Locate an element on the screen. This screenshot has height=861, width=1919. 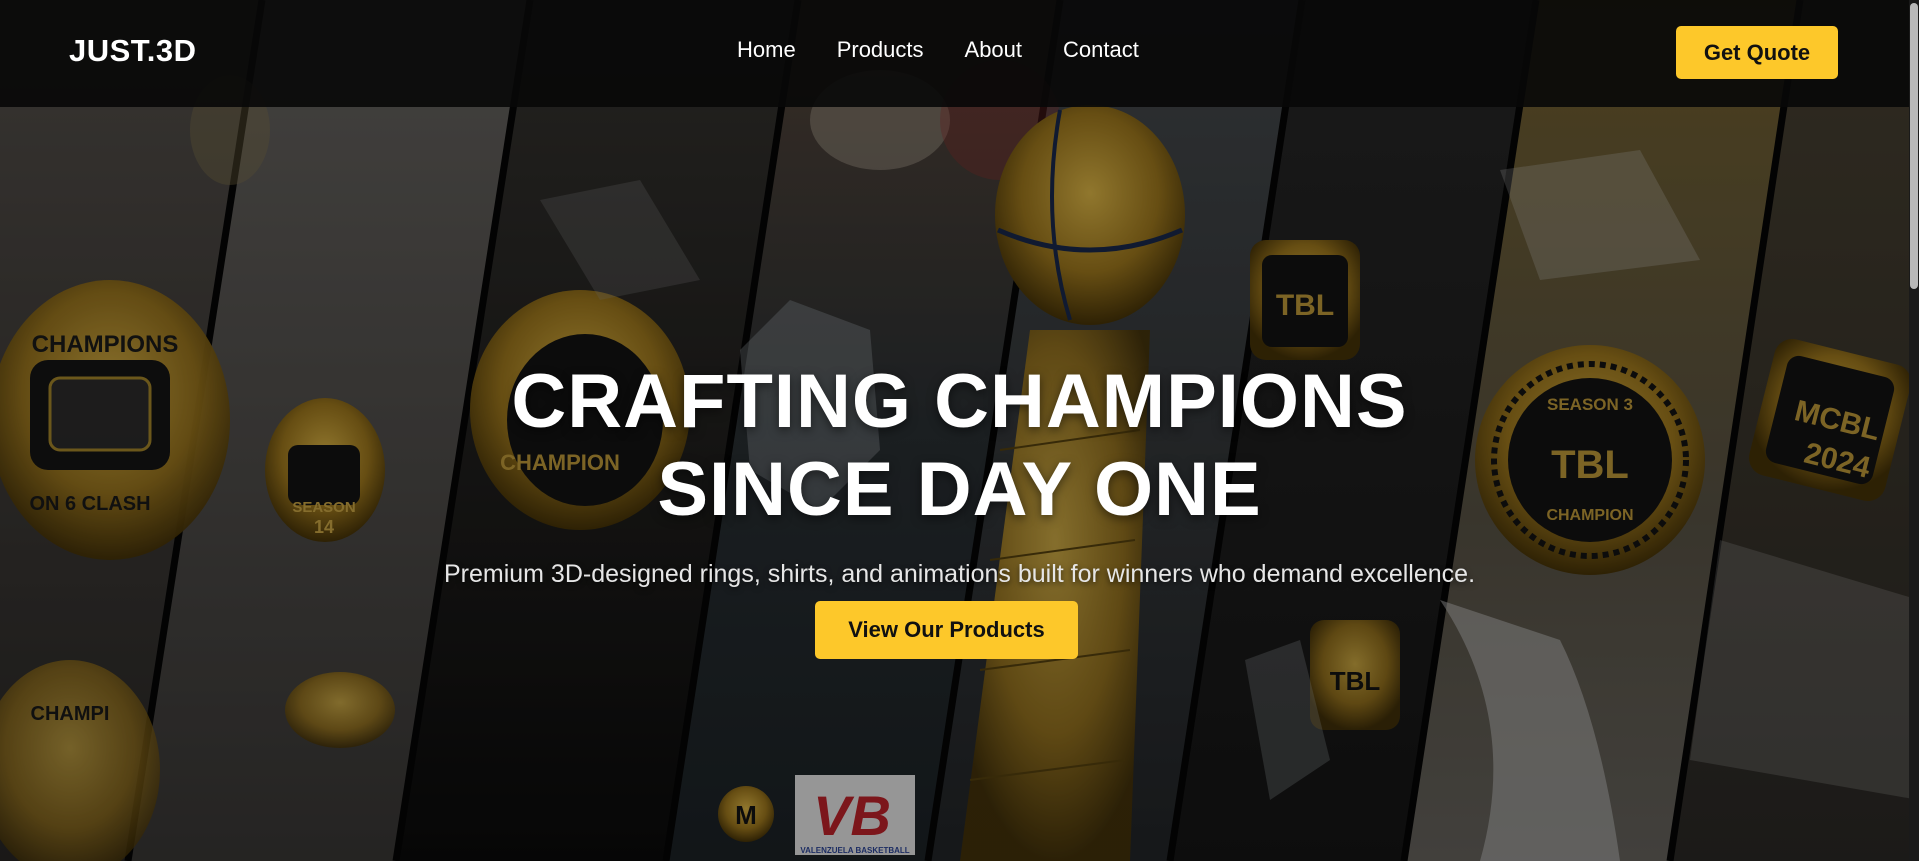
svg-text: VB is located at coordinates (852, 815).